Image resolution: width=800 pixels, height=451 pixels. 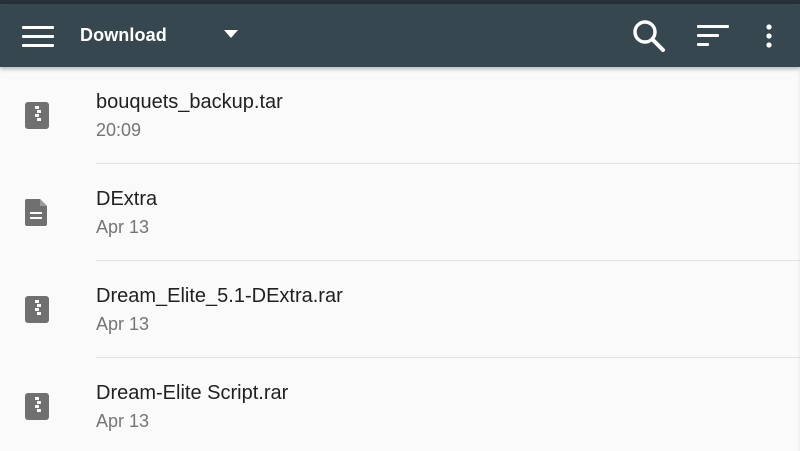 I want to click on menu-button, so click(x=38, y=35).